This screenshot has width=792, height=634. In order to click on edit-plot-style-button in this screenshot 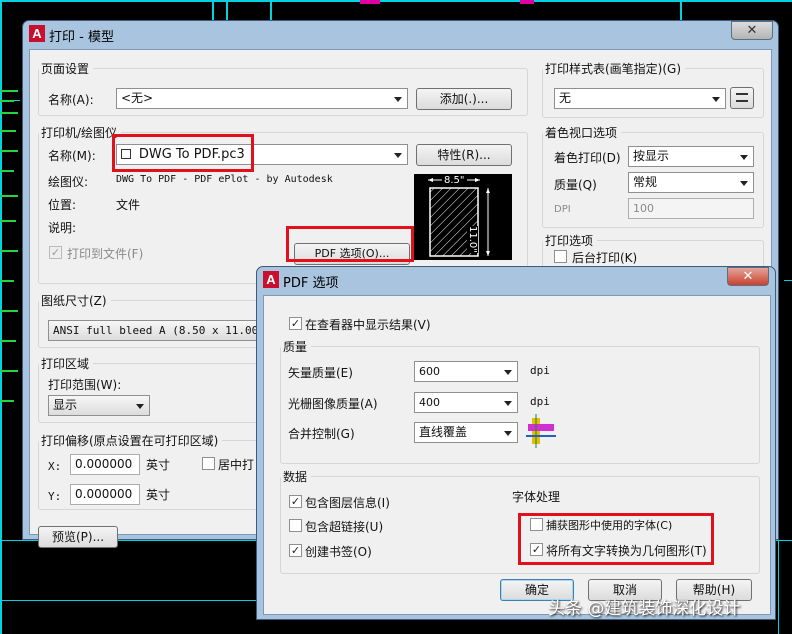, I will do `click(742, 98)`.